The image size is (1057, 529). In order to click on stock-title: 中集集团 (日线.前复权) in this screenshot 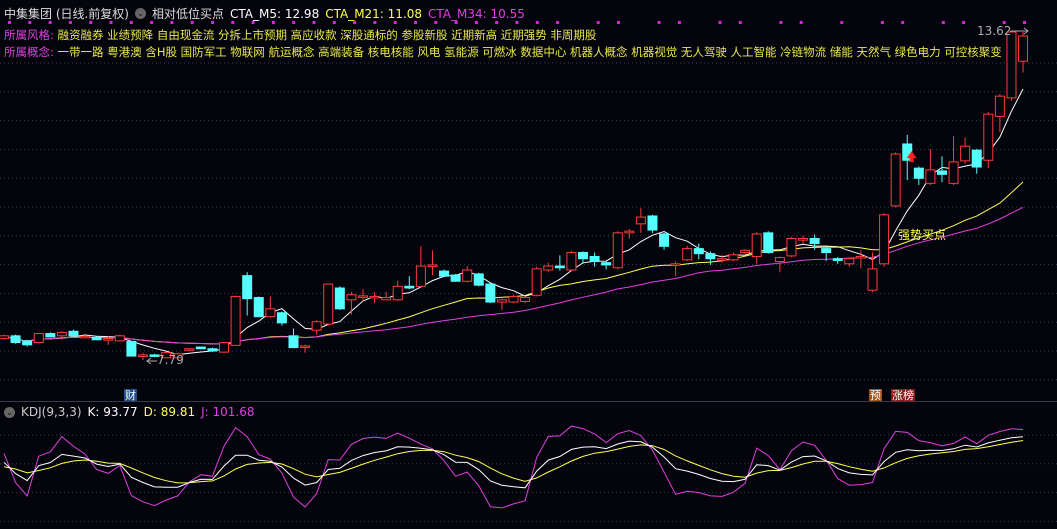, I will do `click(66, 13)`.